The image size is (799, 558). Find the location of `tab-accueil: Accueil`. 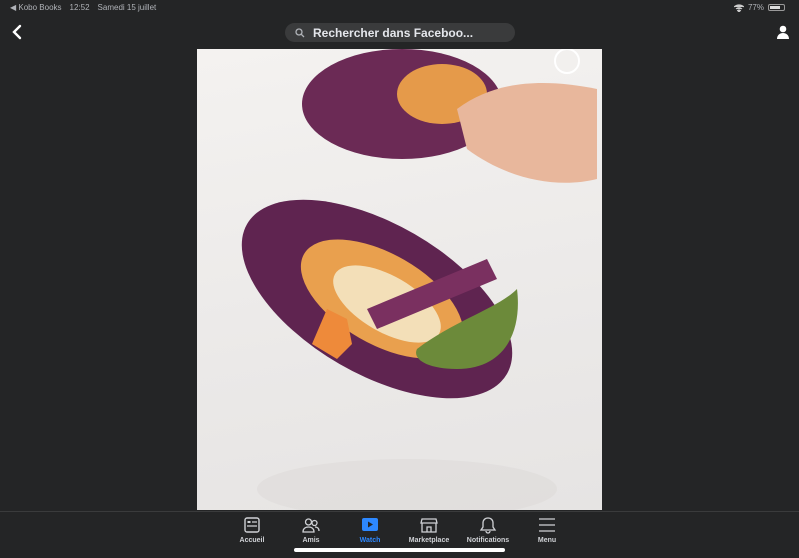

tab-accueil: Accueil is located at coordinates (252, 530).